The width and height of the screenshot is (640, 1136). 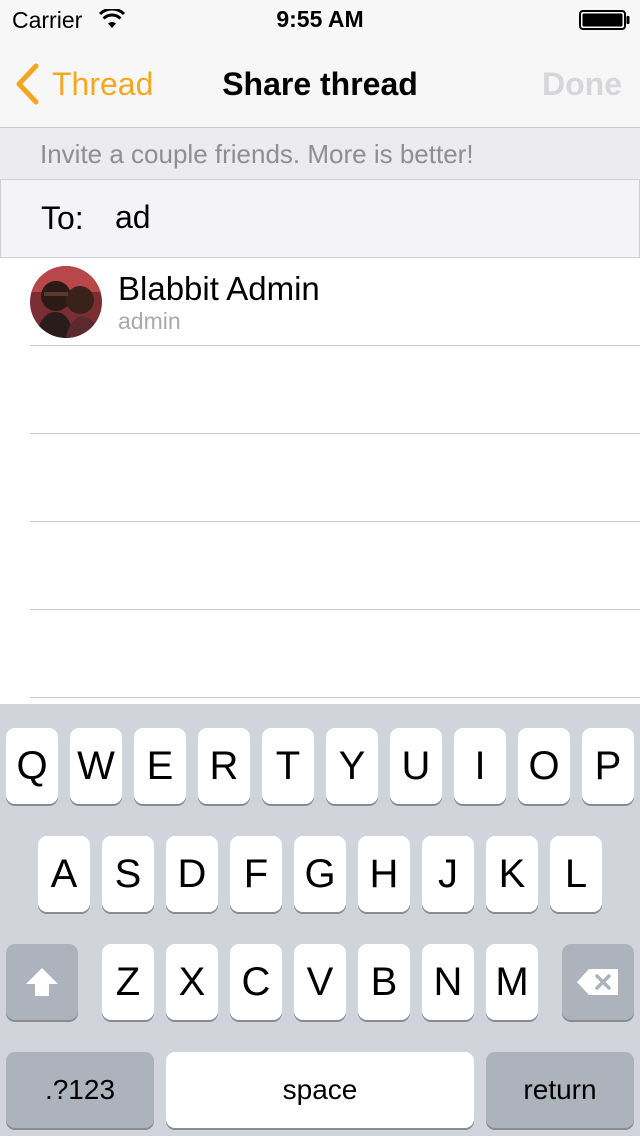 I want to click on key-z: Z, so click(x=128, y=982).